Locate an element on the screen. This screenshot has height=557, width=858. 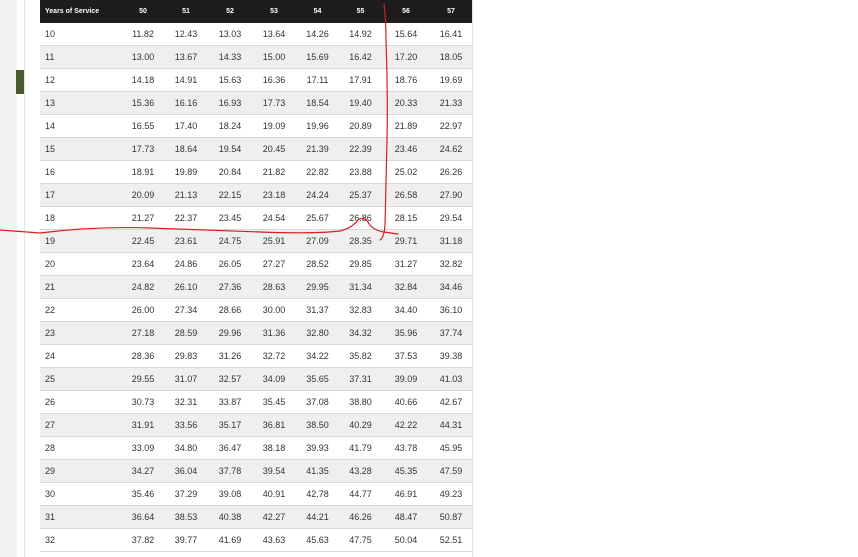
page-left-margin is located at coordinates (8, 278).